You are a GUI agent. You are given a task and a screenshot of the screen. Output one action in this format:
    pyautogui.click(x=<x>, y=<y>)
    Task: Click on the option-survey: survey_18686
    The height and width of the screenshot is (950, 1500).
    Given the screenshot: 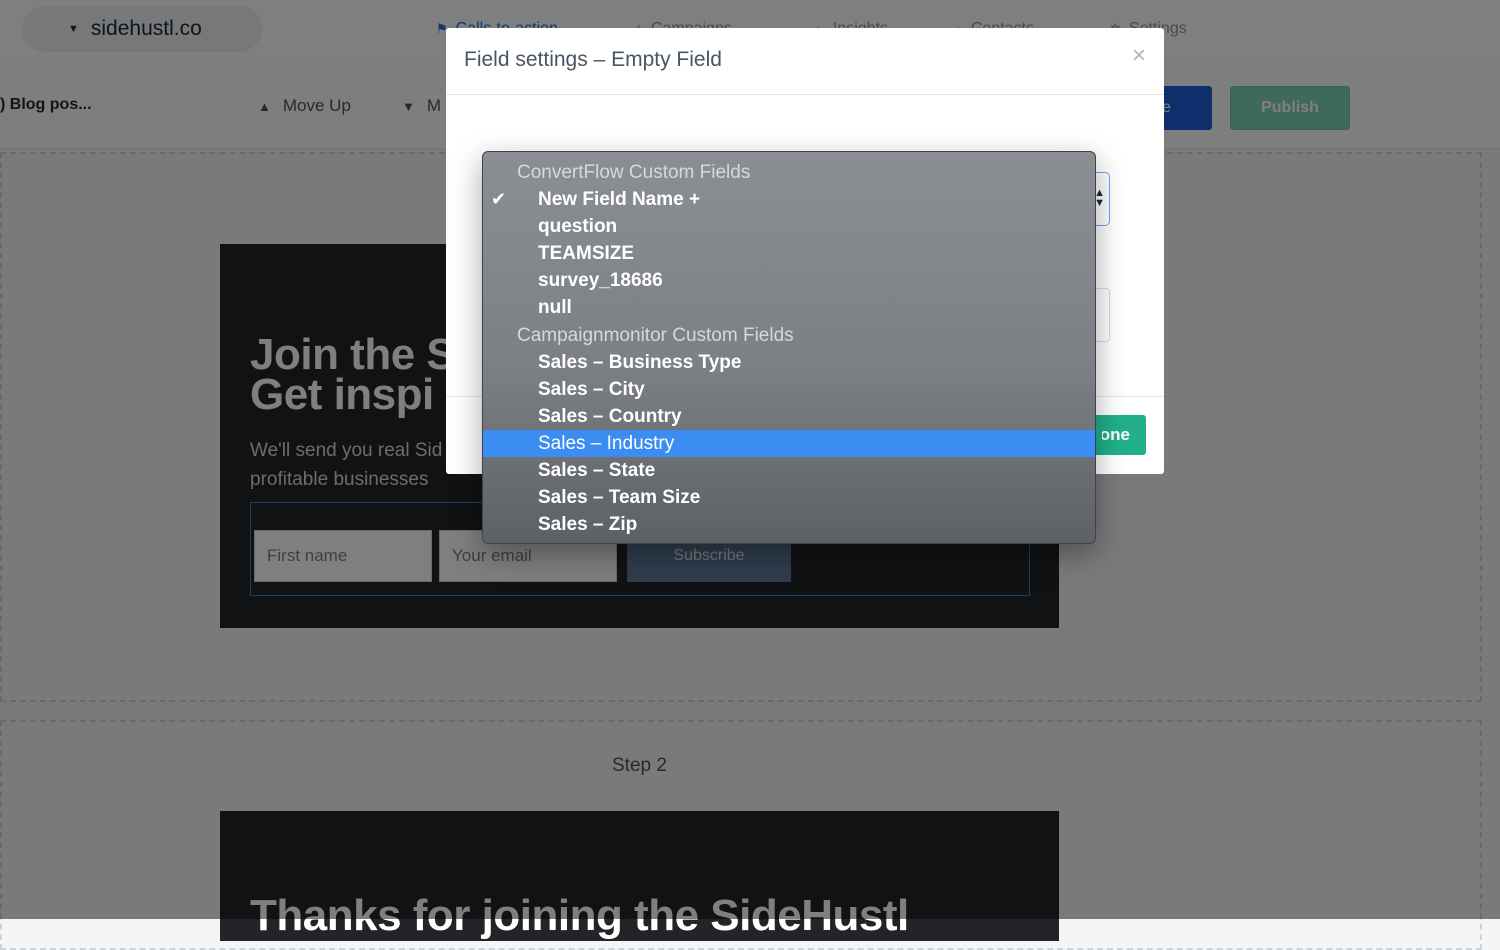 What is the action you would take?
    pyautogui.click(x=789, y=280)
    